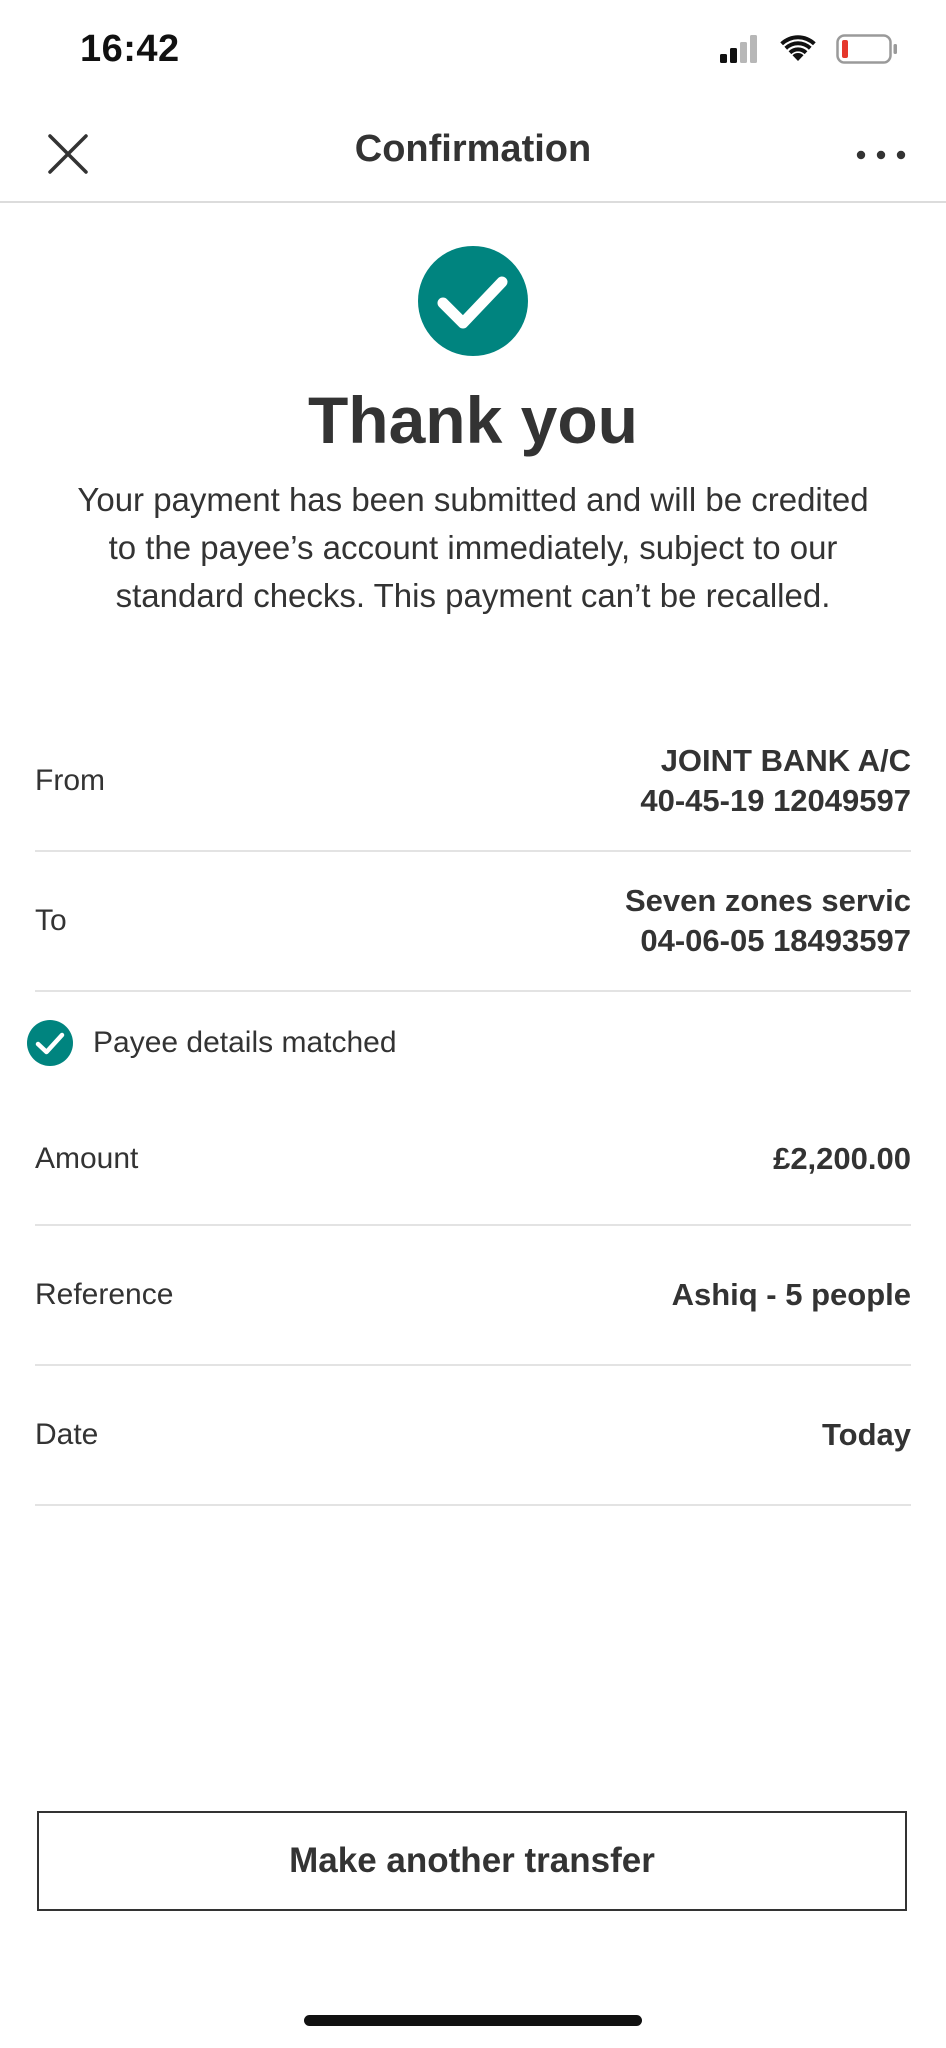  What do you see at coordinates (472, 1861) in the screenshot?
I see `make-another-transfer-button: Make another transfer` at bounding box center [472, 1861].